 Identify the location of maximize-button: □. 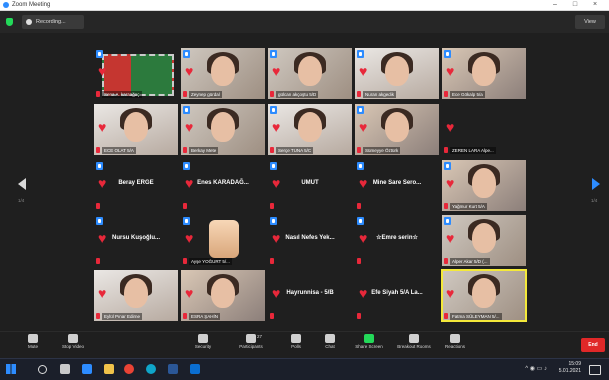
(575, 5).